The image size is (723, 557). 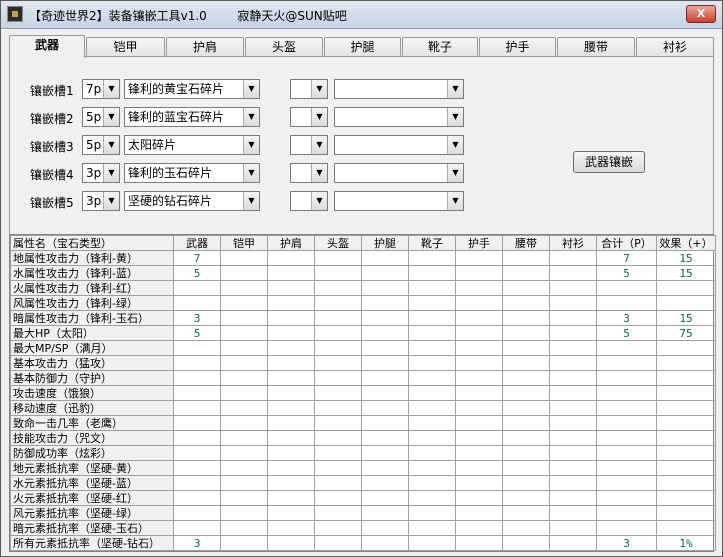 What do you see at coordinates (205, 47) in the screenshot?
I see `tab-2: 护肩` at bounding box center [205, 47].